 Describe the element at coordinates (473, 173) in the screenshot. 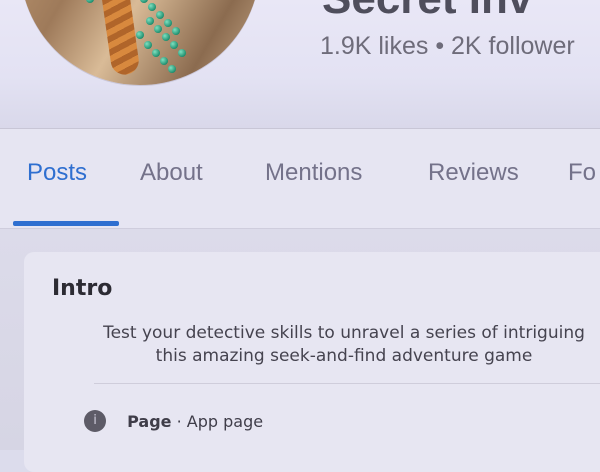

I see `tab-reviews: Reviews` at that location.